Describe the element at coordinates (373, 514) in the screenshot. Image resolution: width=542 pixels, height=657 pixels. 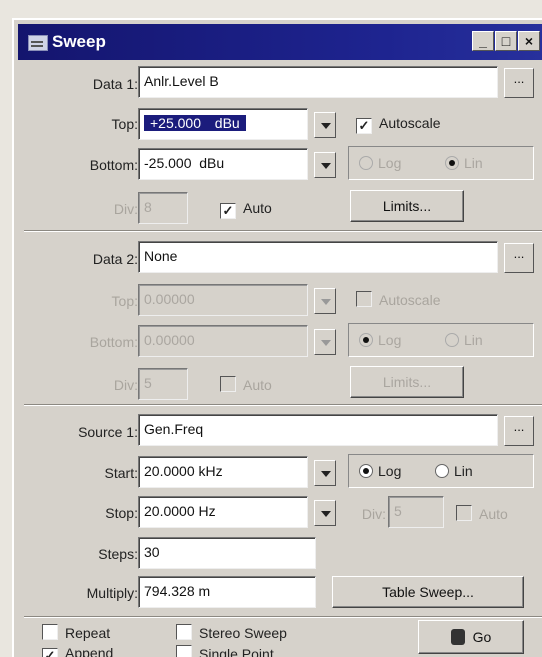
I see `source1-div-label: Div:` at that location.